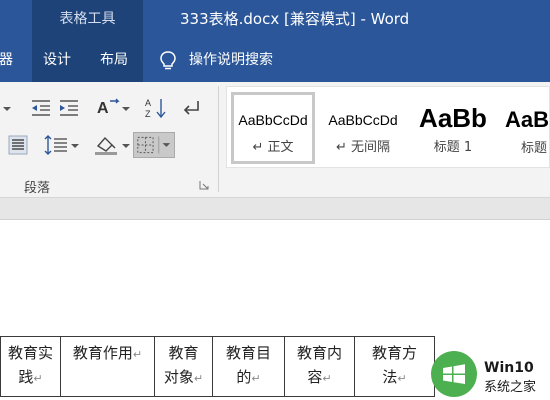 The image size is (550, 400). I want to click on style-no-spacing: AaBbCcDd ↵ 无间隔, so click(363, 128).